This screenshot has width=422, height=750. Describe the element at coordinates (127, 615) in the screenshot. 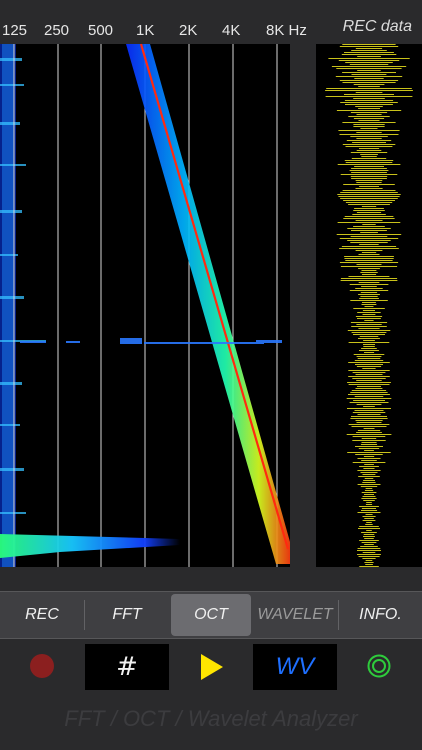

I see `tab-fft: FFT` at that location.